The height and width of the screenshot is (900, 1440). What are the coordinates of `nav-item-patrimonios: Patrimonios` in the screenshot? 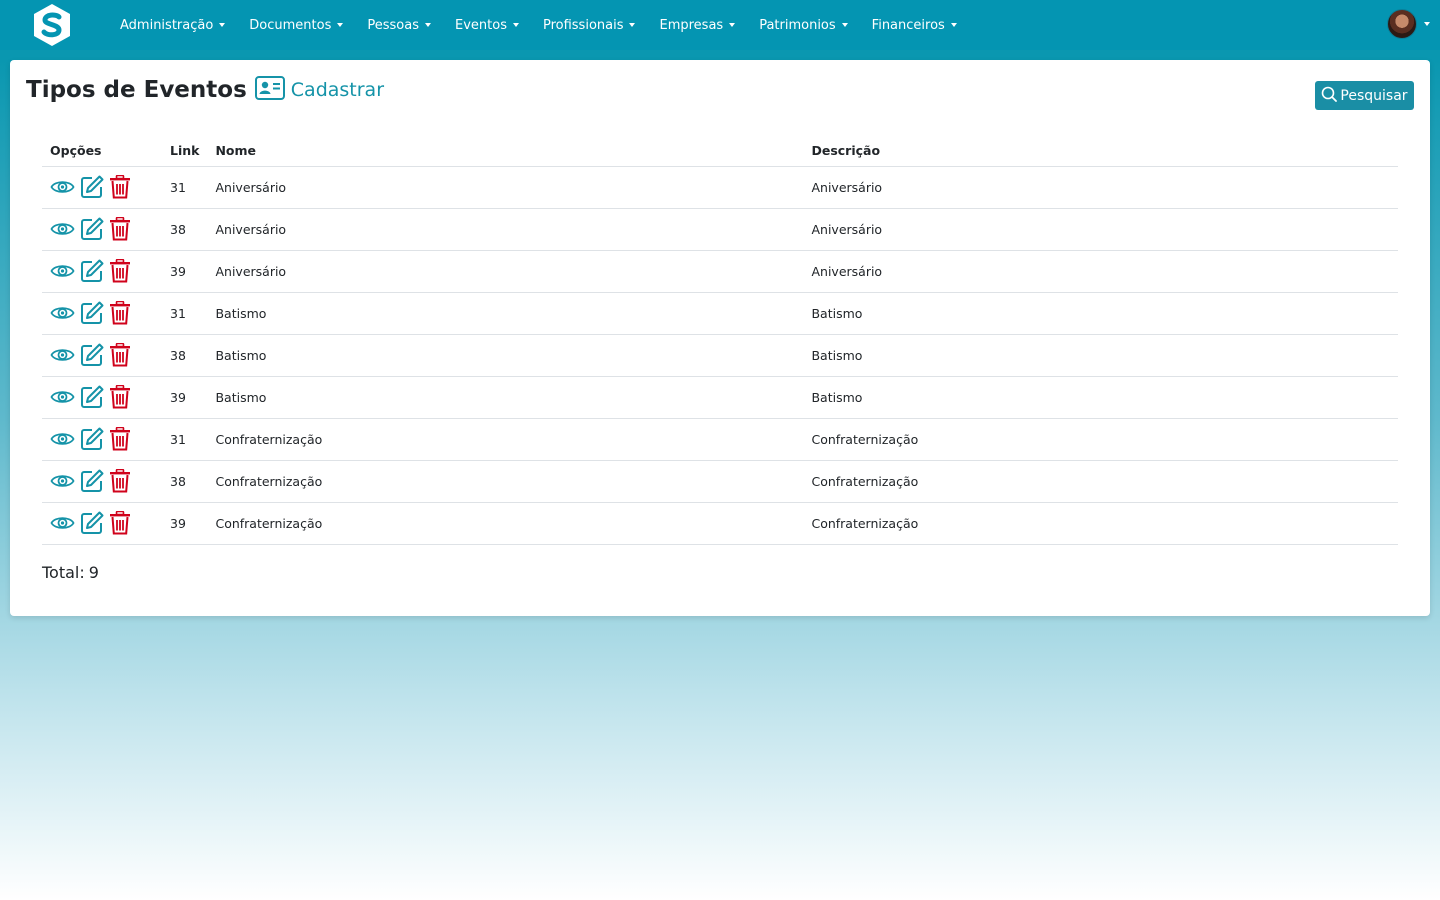 It's located at (803, 25).